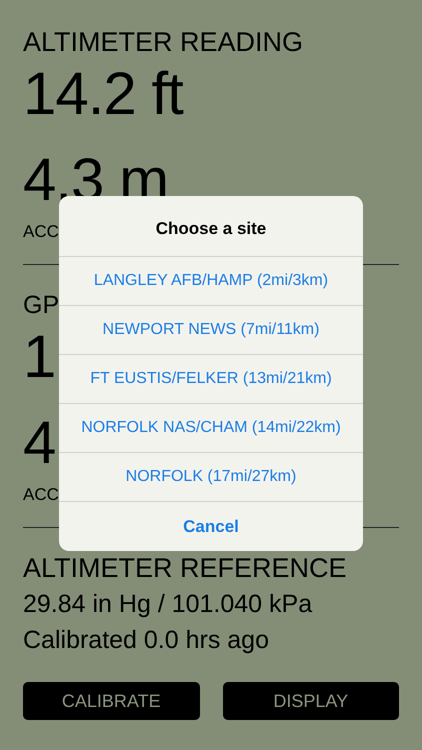 The width and height of the screenshot is (422, 750). Describe the element at coordinates (111, 701) in the screenshot. I see `action-button: CALIBRATE` at that location.